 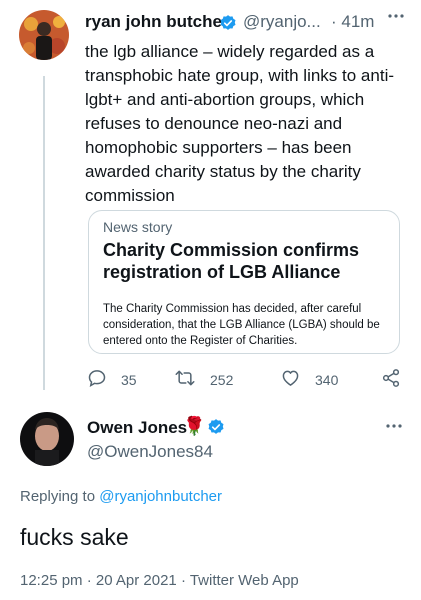 What do you see at coordinates (129, 379) in the screenshot?
I see `reply-count: 35` at bounding box center [129, 379].